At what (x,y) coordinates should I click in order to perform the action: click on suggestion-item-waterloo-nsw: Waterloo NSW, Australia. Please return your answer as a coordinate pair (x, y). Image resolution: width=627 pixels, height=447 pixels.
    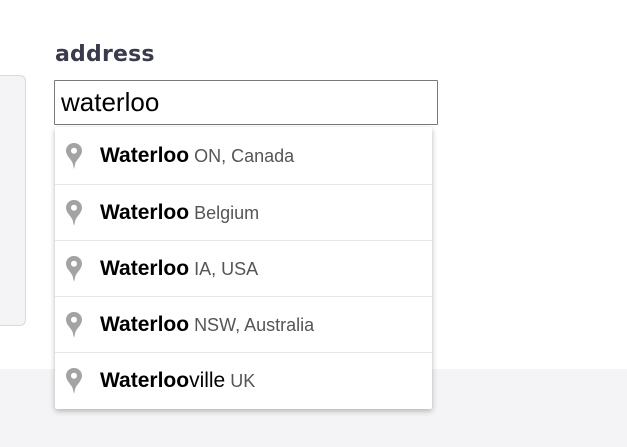
    Looking at the image, I should click on (243, 324).